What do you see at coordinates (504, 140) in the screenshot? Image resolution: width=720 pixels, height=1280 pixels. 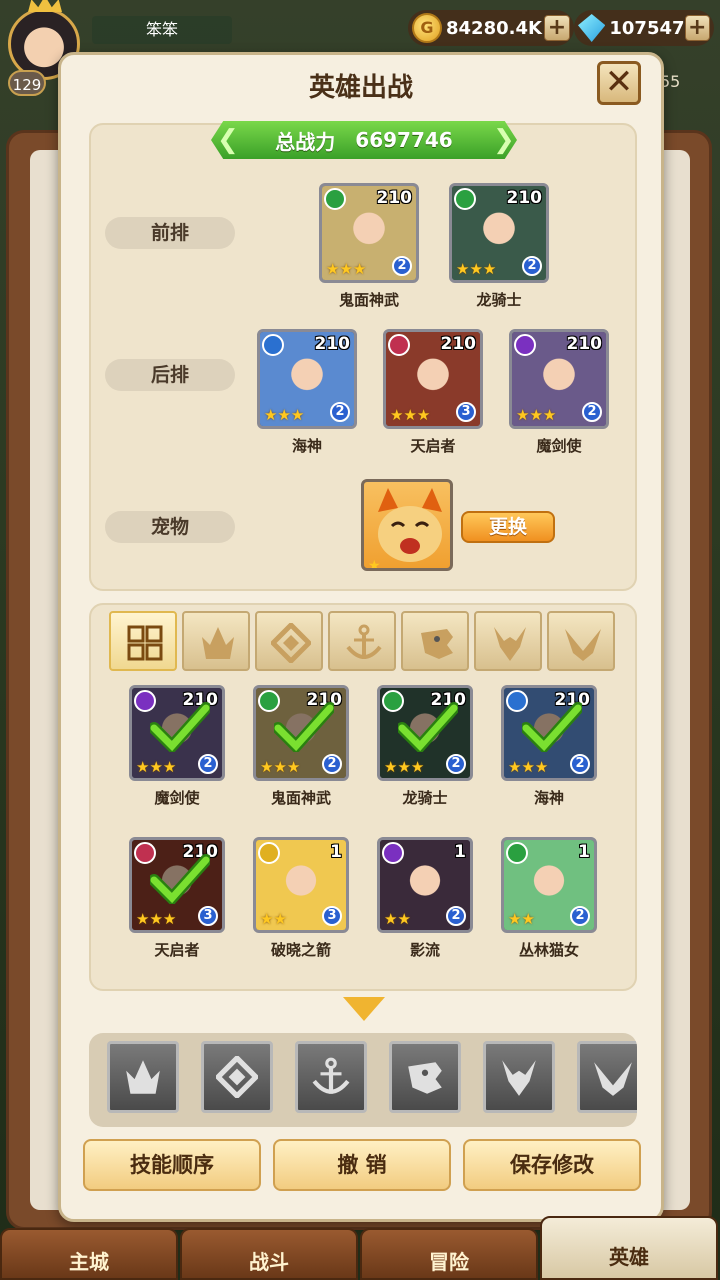 I see `right-chevron-icon: ❯` at bounding box center [504, 140].